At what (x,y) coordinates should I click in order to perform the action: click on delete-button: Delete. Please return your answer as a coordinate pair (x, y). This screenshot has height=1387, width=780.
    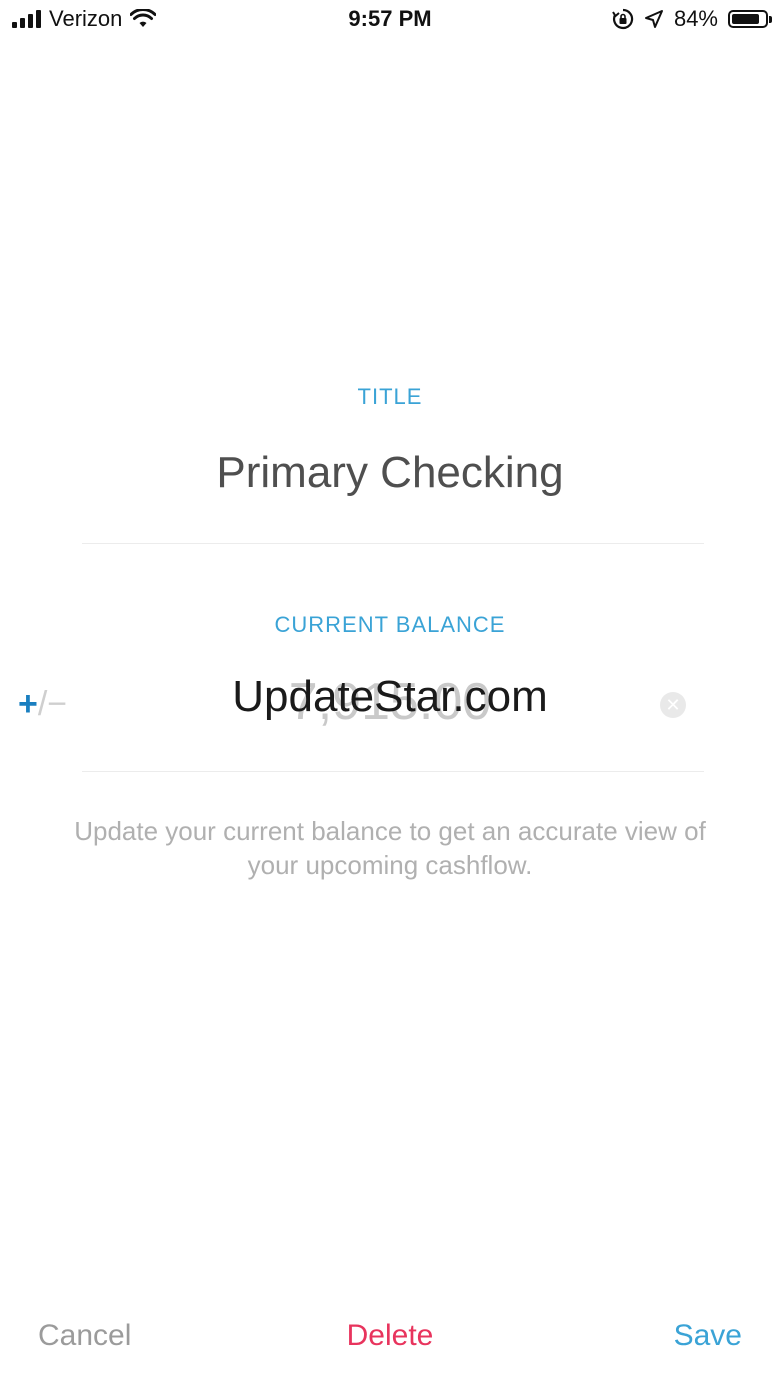
    Looking at the image, I should click on (390, 1336).